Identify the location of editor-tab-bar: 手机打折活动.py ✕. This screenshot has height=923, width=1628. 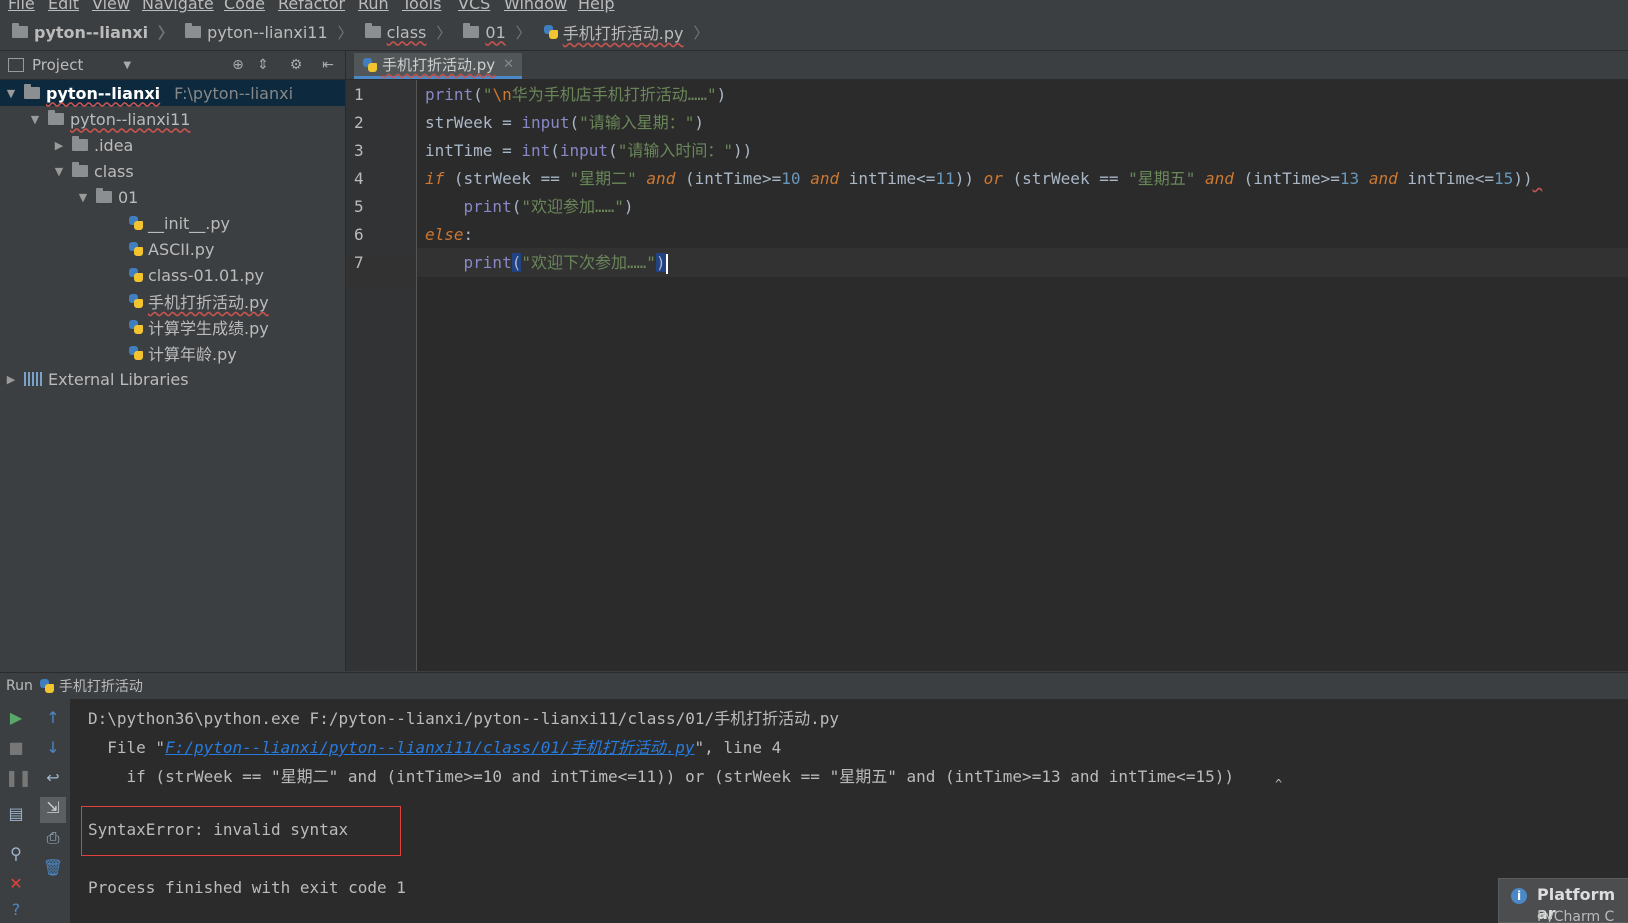
(987, 65).